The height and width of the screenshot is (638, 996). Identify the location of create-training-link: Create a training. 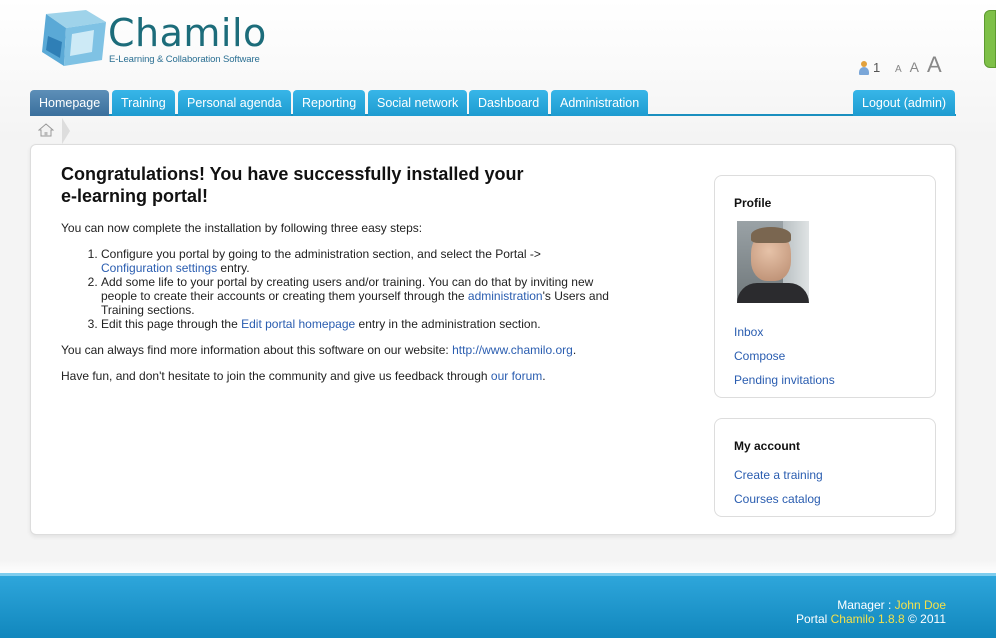
(778, 475).